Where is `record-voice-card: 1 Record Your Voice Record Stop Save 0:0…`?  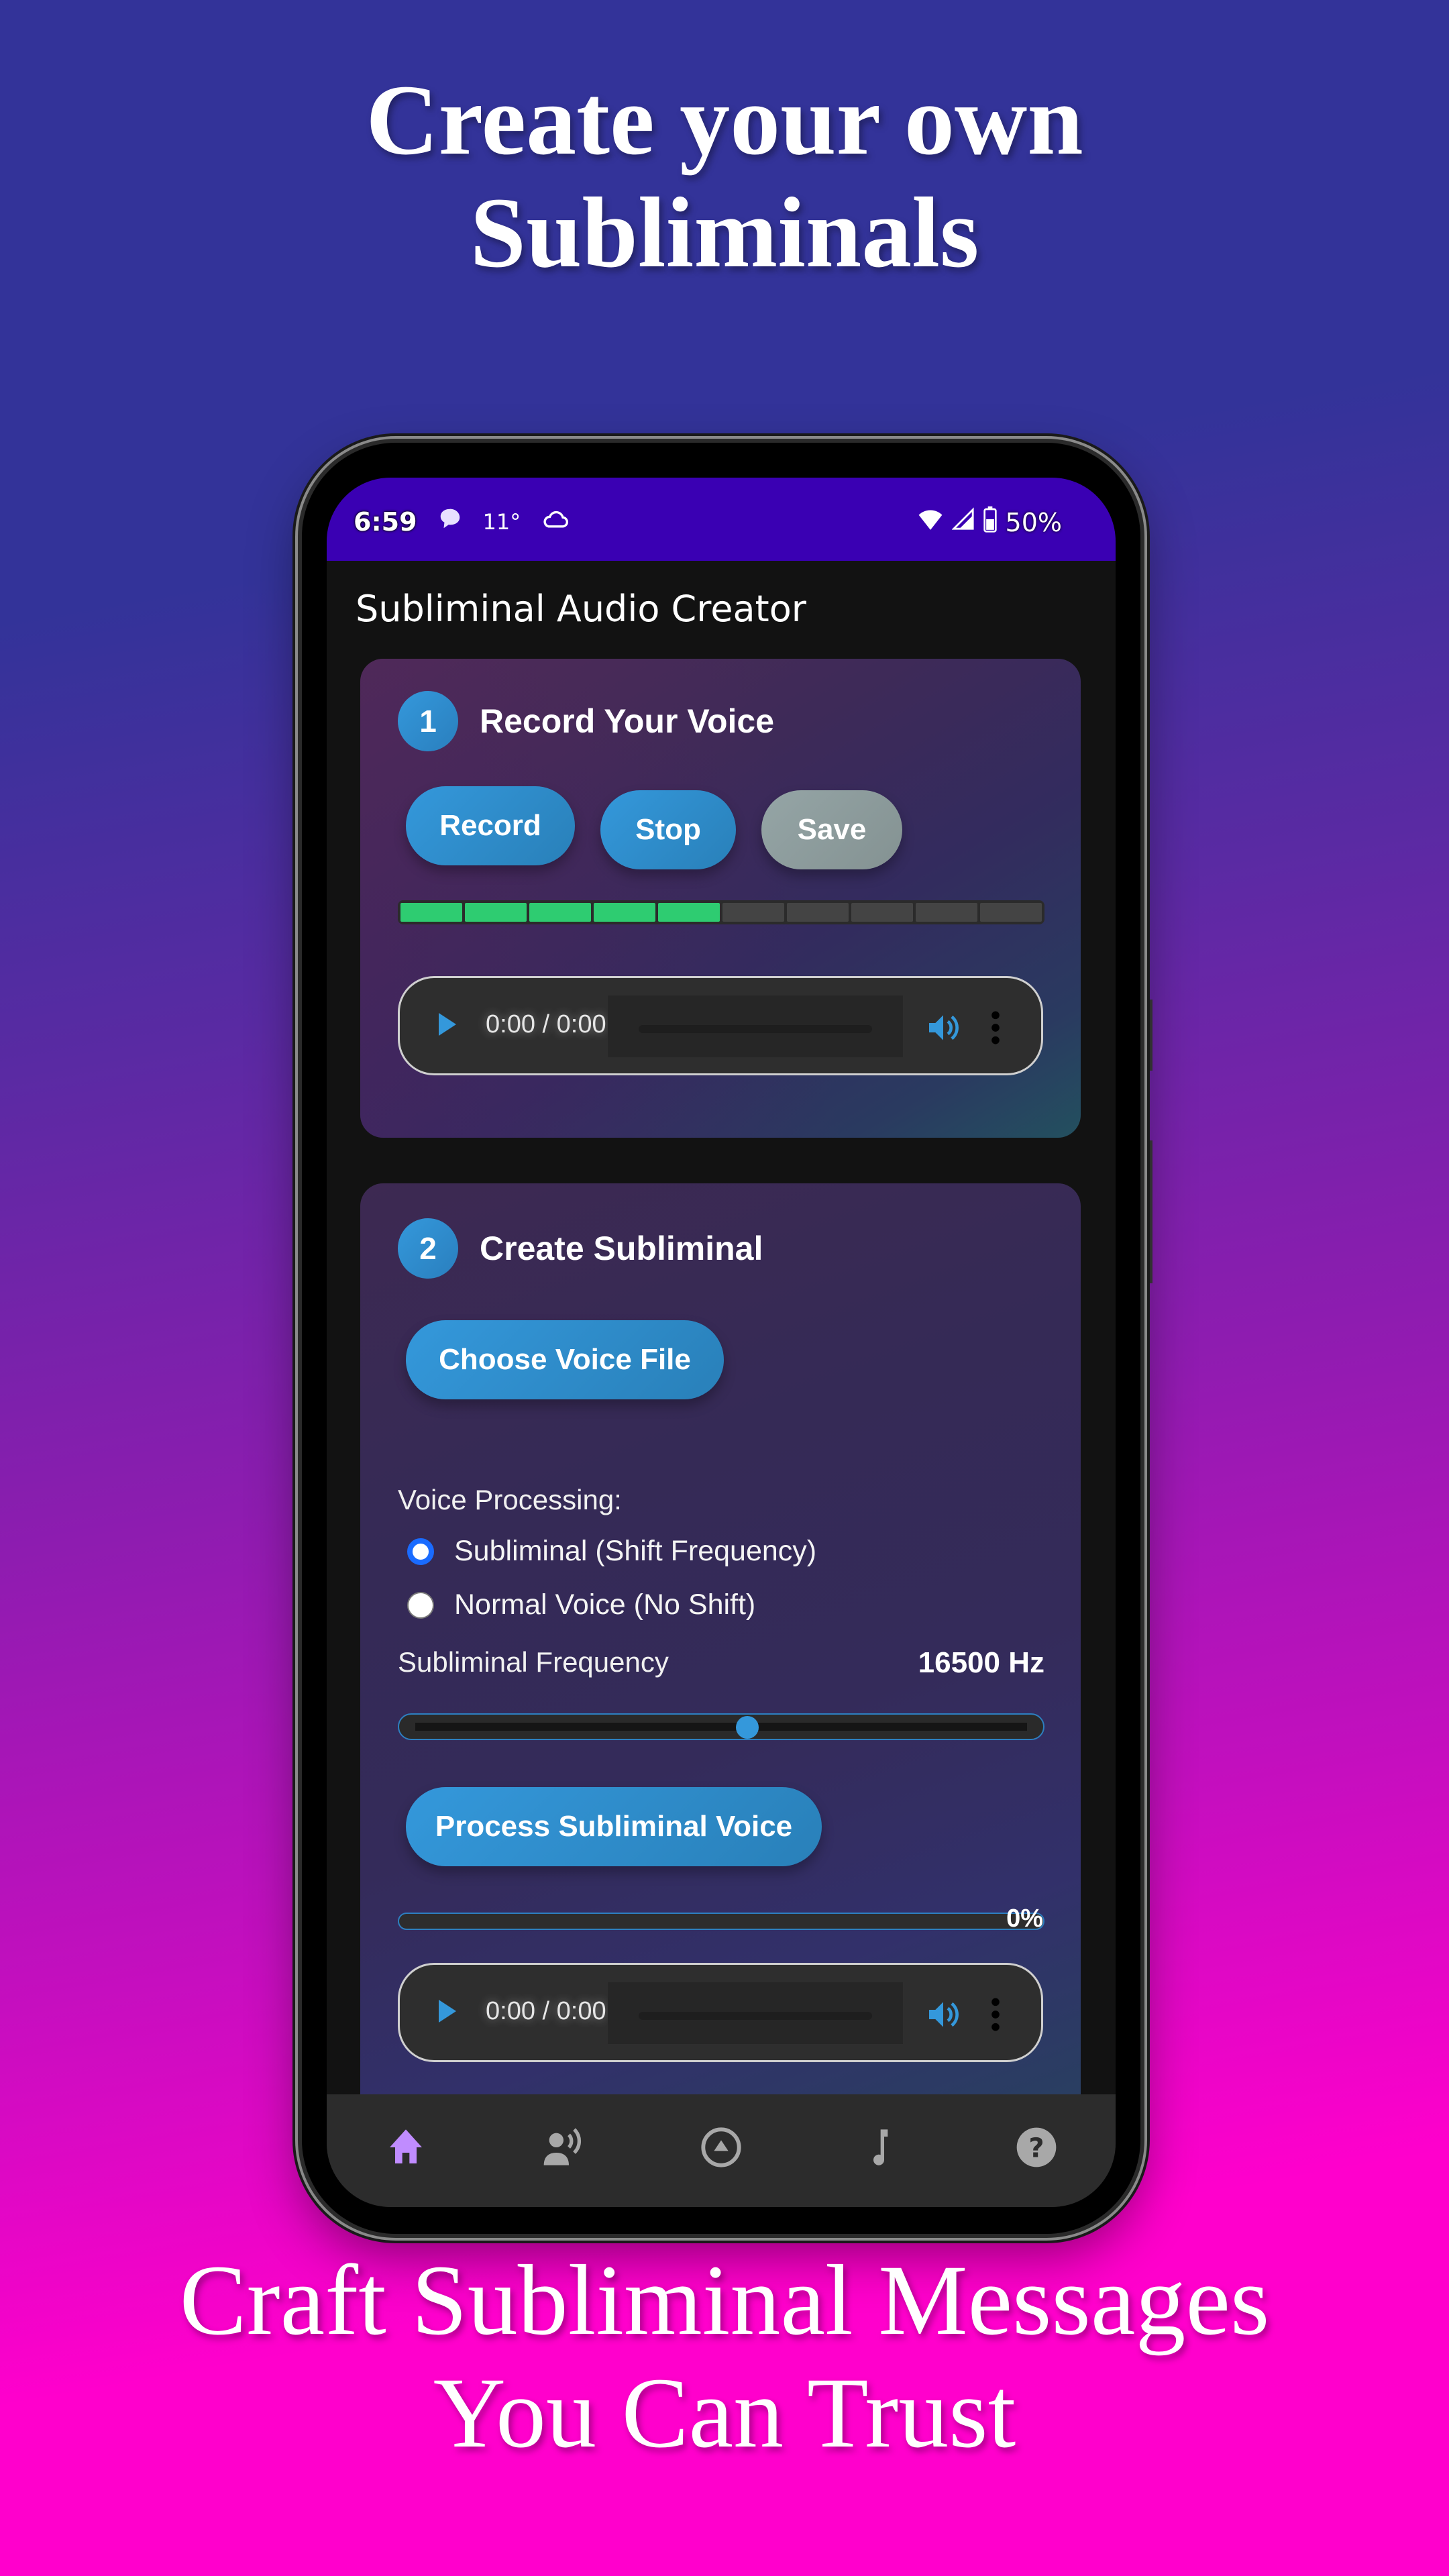 record-voice-card: 1 Record Your Voice Record Stop Save 0:0… is located at coordinates (720, 898).